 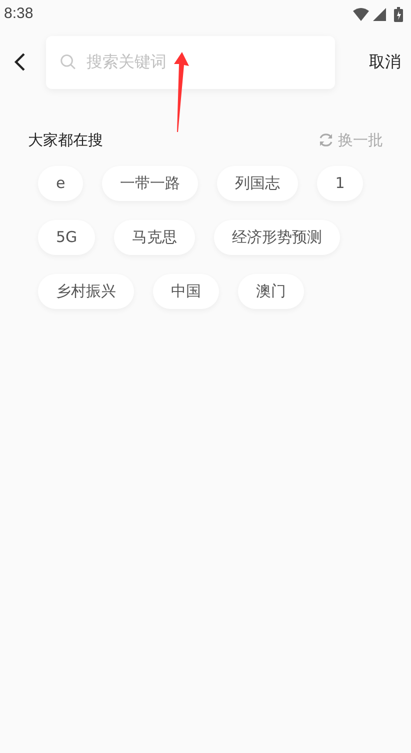 What do you see at coordinates (61, 183) in the screenshot?
I see `search-tag: e` at bounding box center [61, 183].